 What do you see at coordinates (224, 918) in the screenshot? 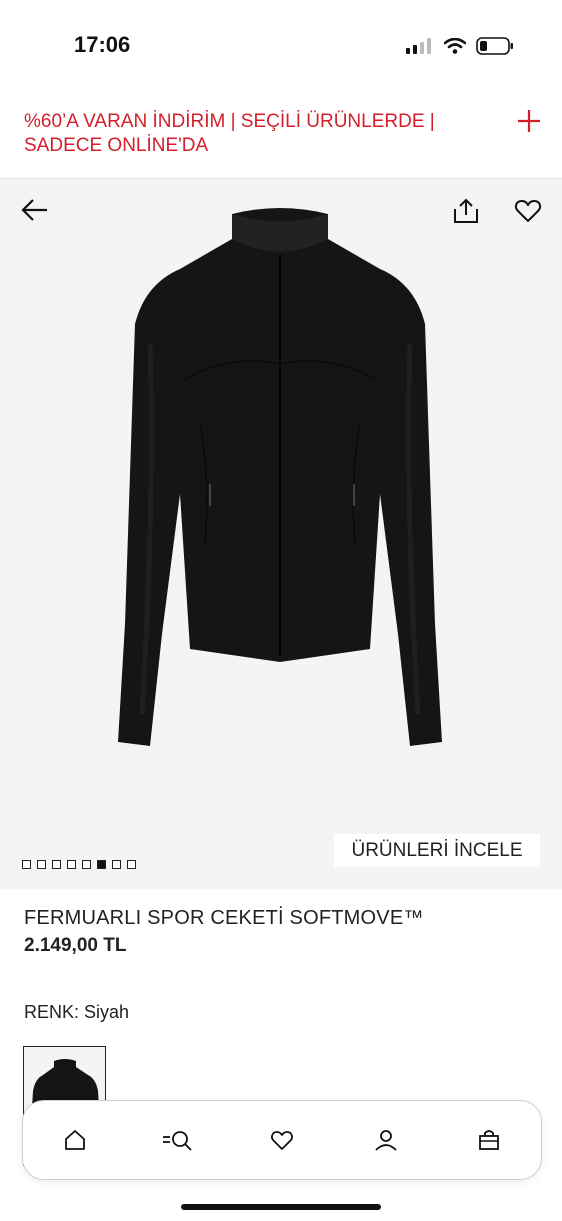
I see `product-name: FERMUARLI SPOR CEKETİ SOFTMOVE™` at bounding box center [224, 918].